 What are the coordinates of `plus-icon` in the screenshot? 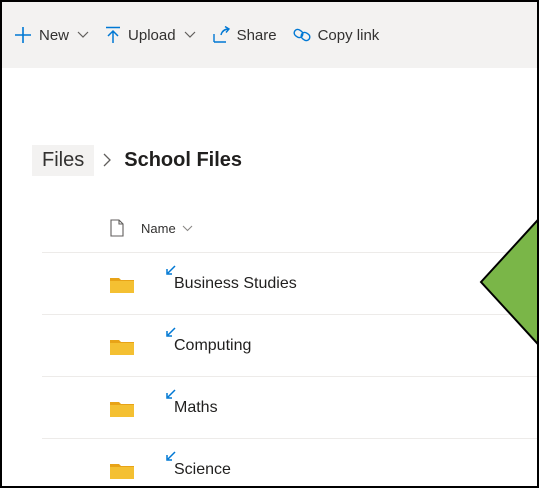 It's located at (23, 35).